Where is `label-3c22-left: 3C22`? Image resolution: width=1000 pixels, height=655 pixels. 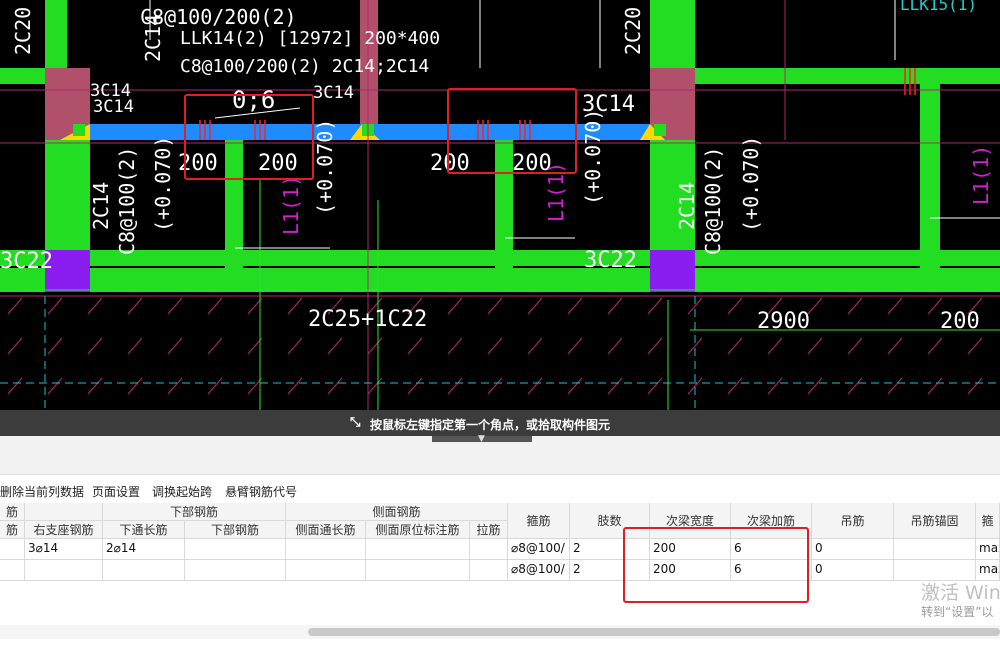 label-3c22-left: 3C22 is located at coordinates (26, 261).